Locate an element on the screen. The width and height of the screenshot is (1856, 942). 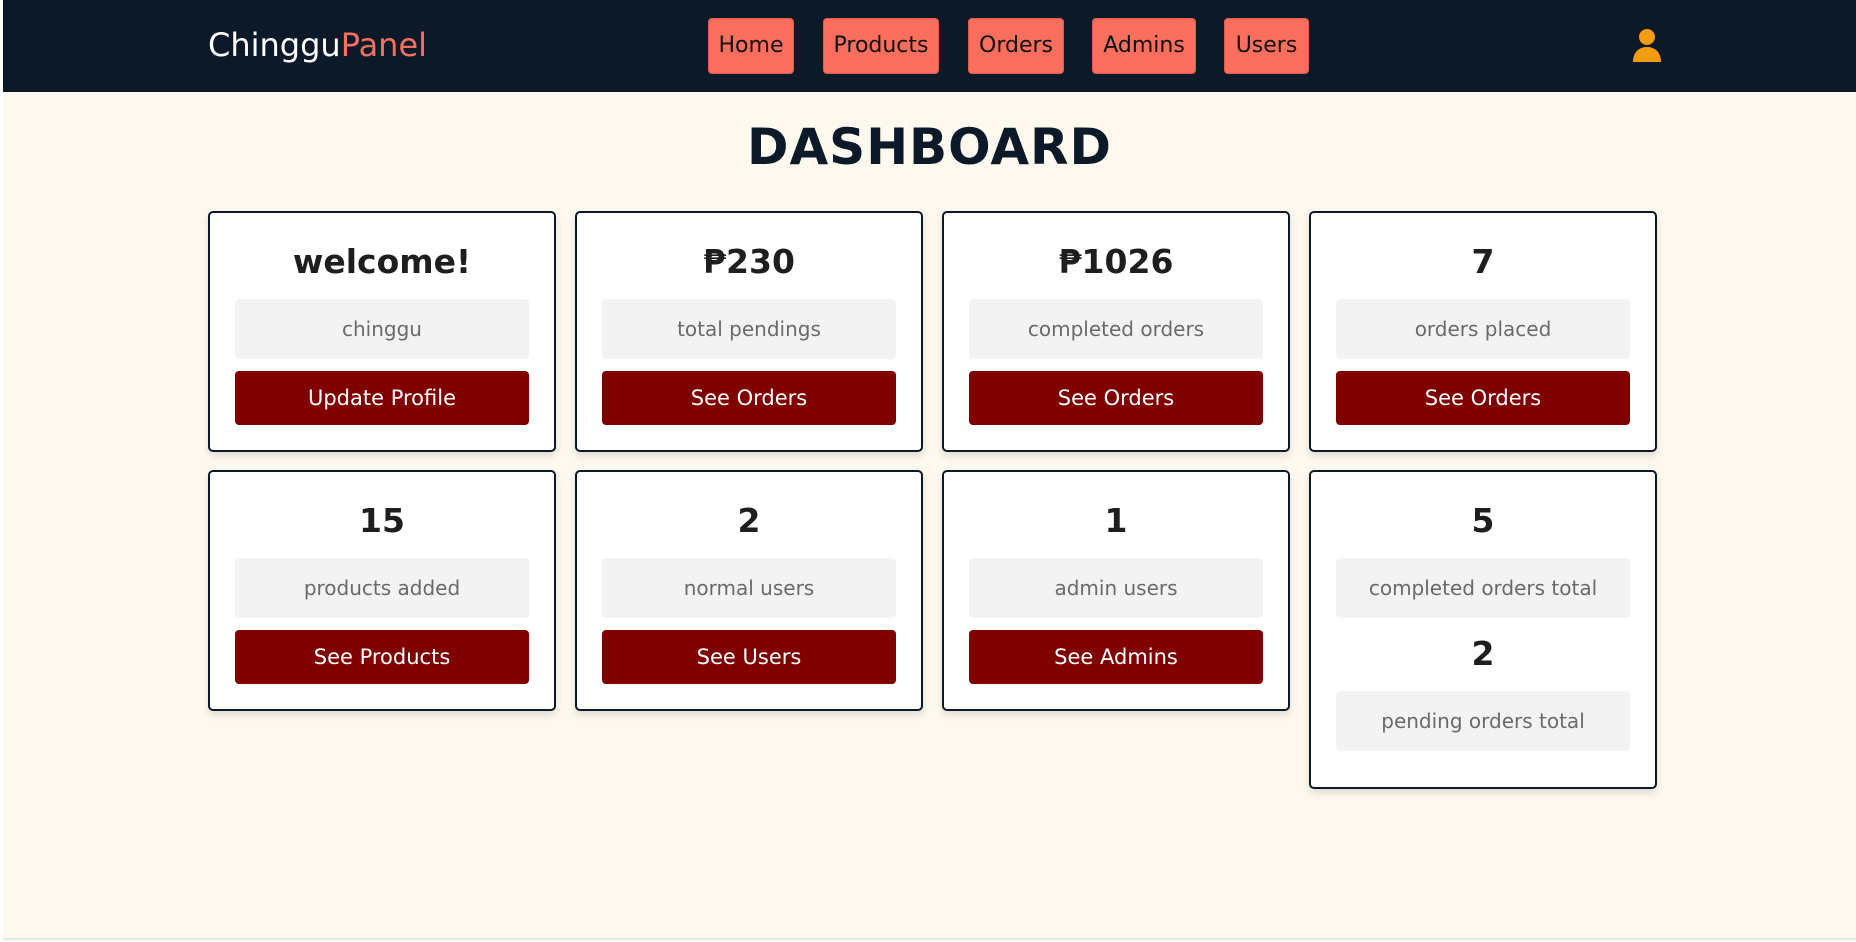
card-info-secondary: pending orders total is located at coordinates (1483, 721).